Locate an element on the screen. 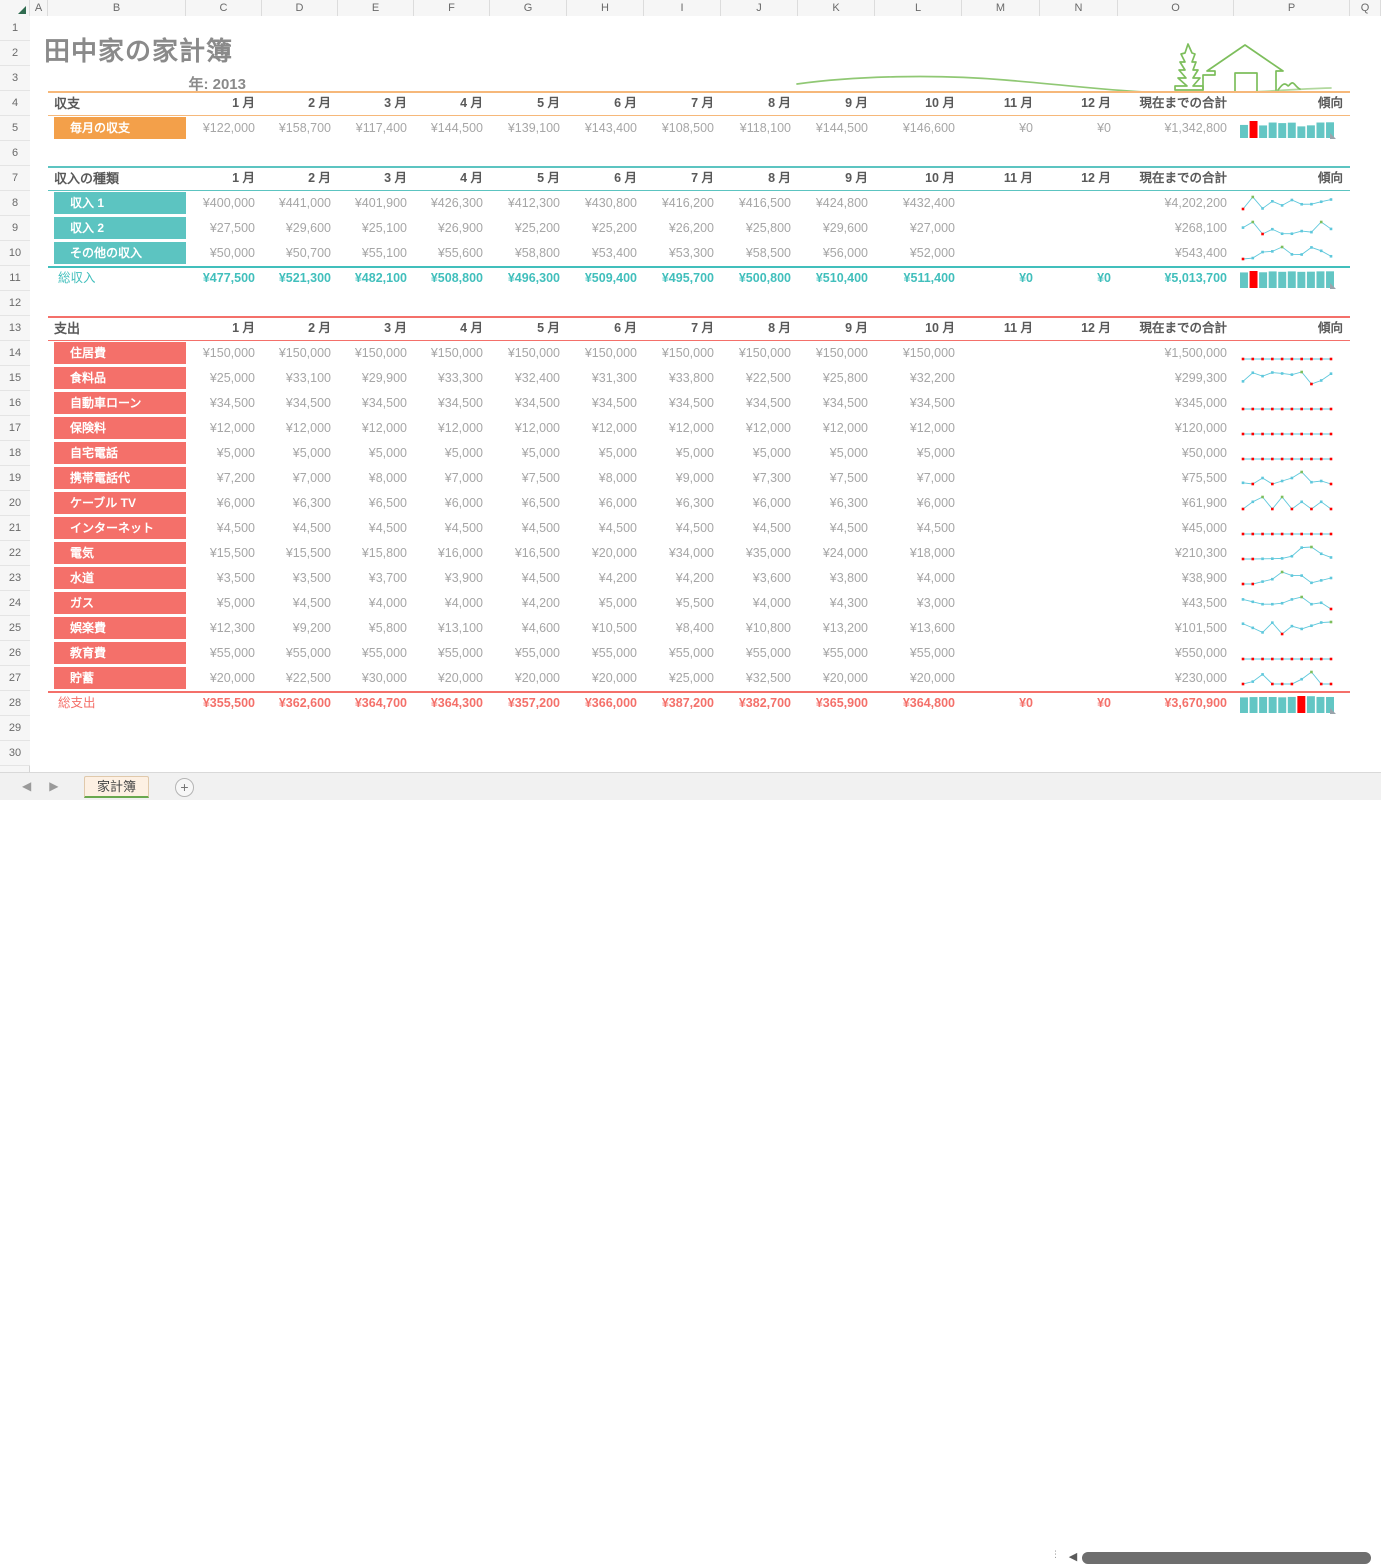 The height and width of the screenshot is (1565, 1381). row-header-11: 11 is located at coordinates (15, 278).